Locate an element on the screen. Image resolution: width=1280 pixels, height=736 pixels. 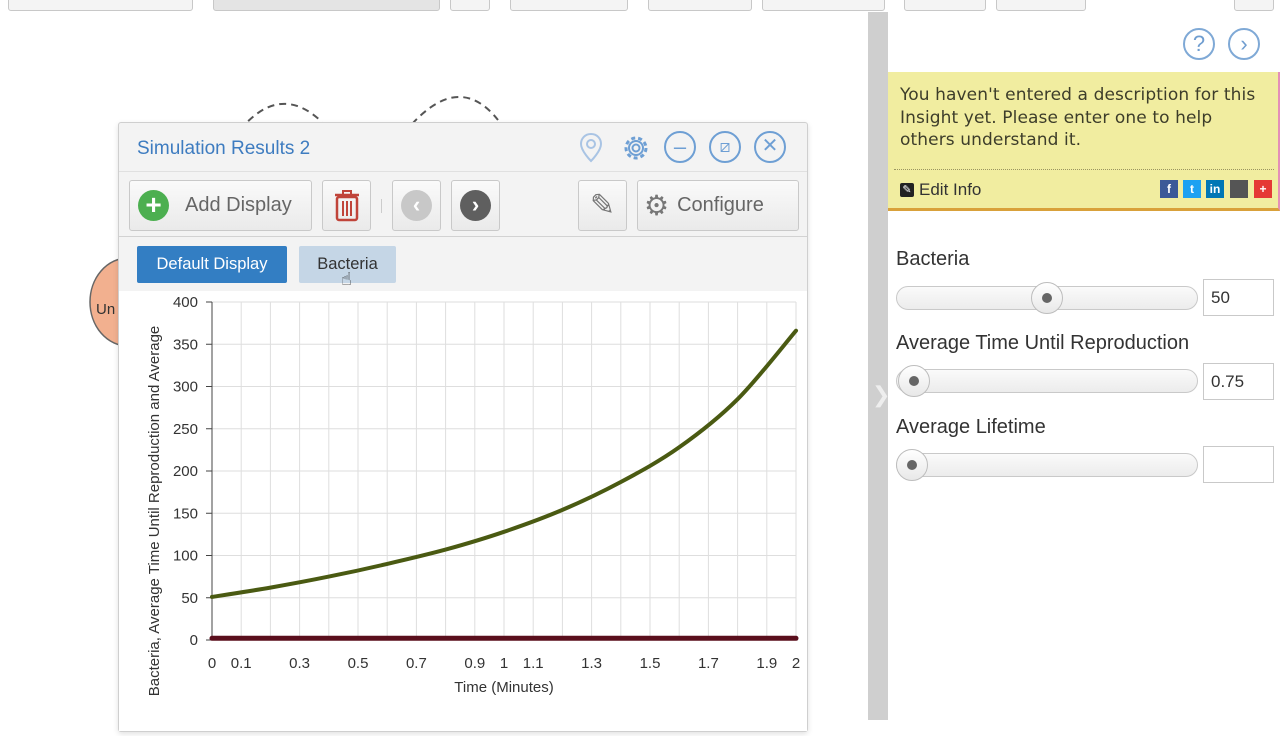
pencil-icon: ✎ is located at coordinates (602, 205).